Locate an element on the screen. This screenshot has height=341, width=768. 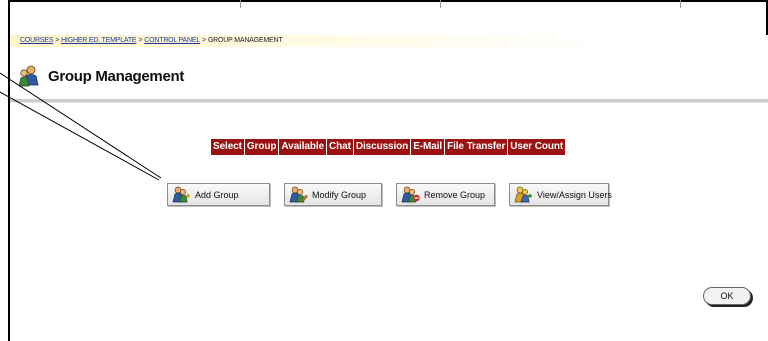
view-assign-users-button: View/Assign Users is located at coordinates (560, 194).